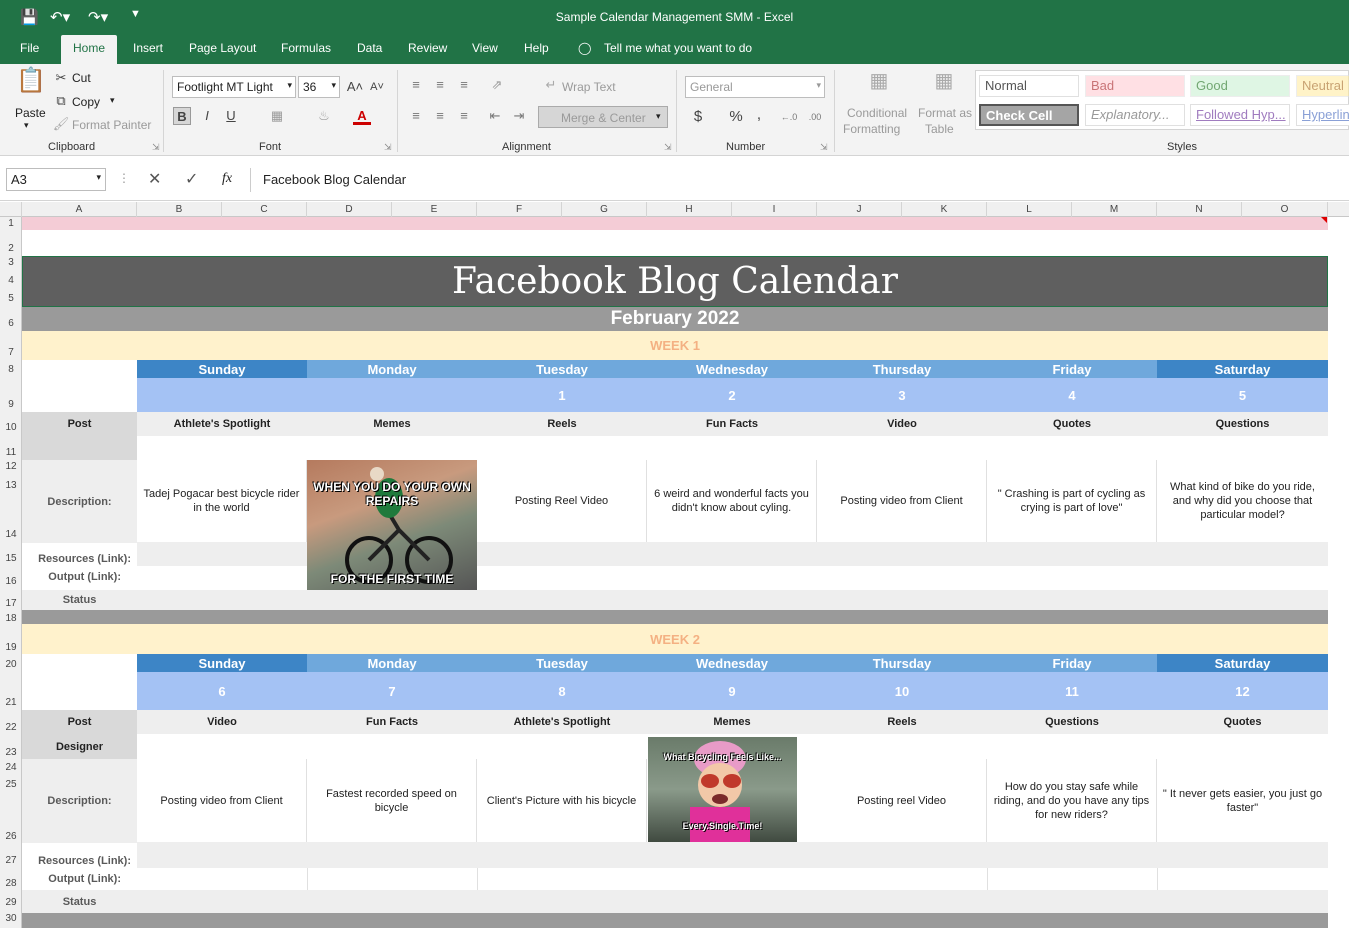 This screenshot has height=928, width=1349. What do you see at coordinates (79, 501) in the screenshot?
I see `description-label: Description:` at bounding box center [79, 501].